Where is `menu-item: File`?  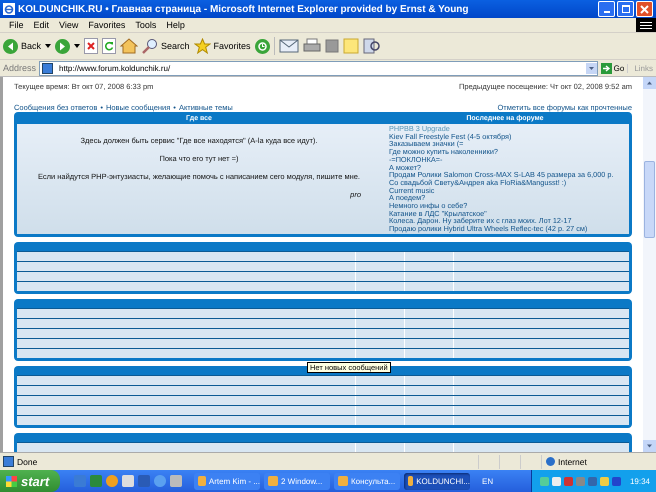 menu-item: File is located at coordinates (16, 25).